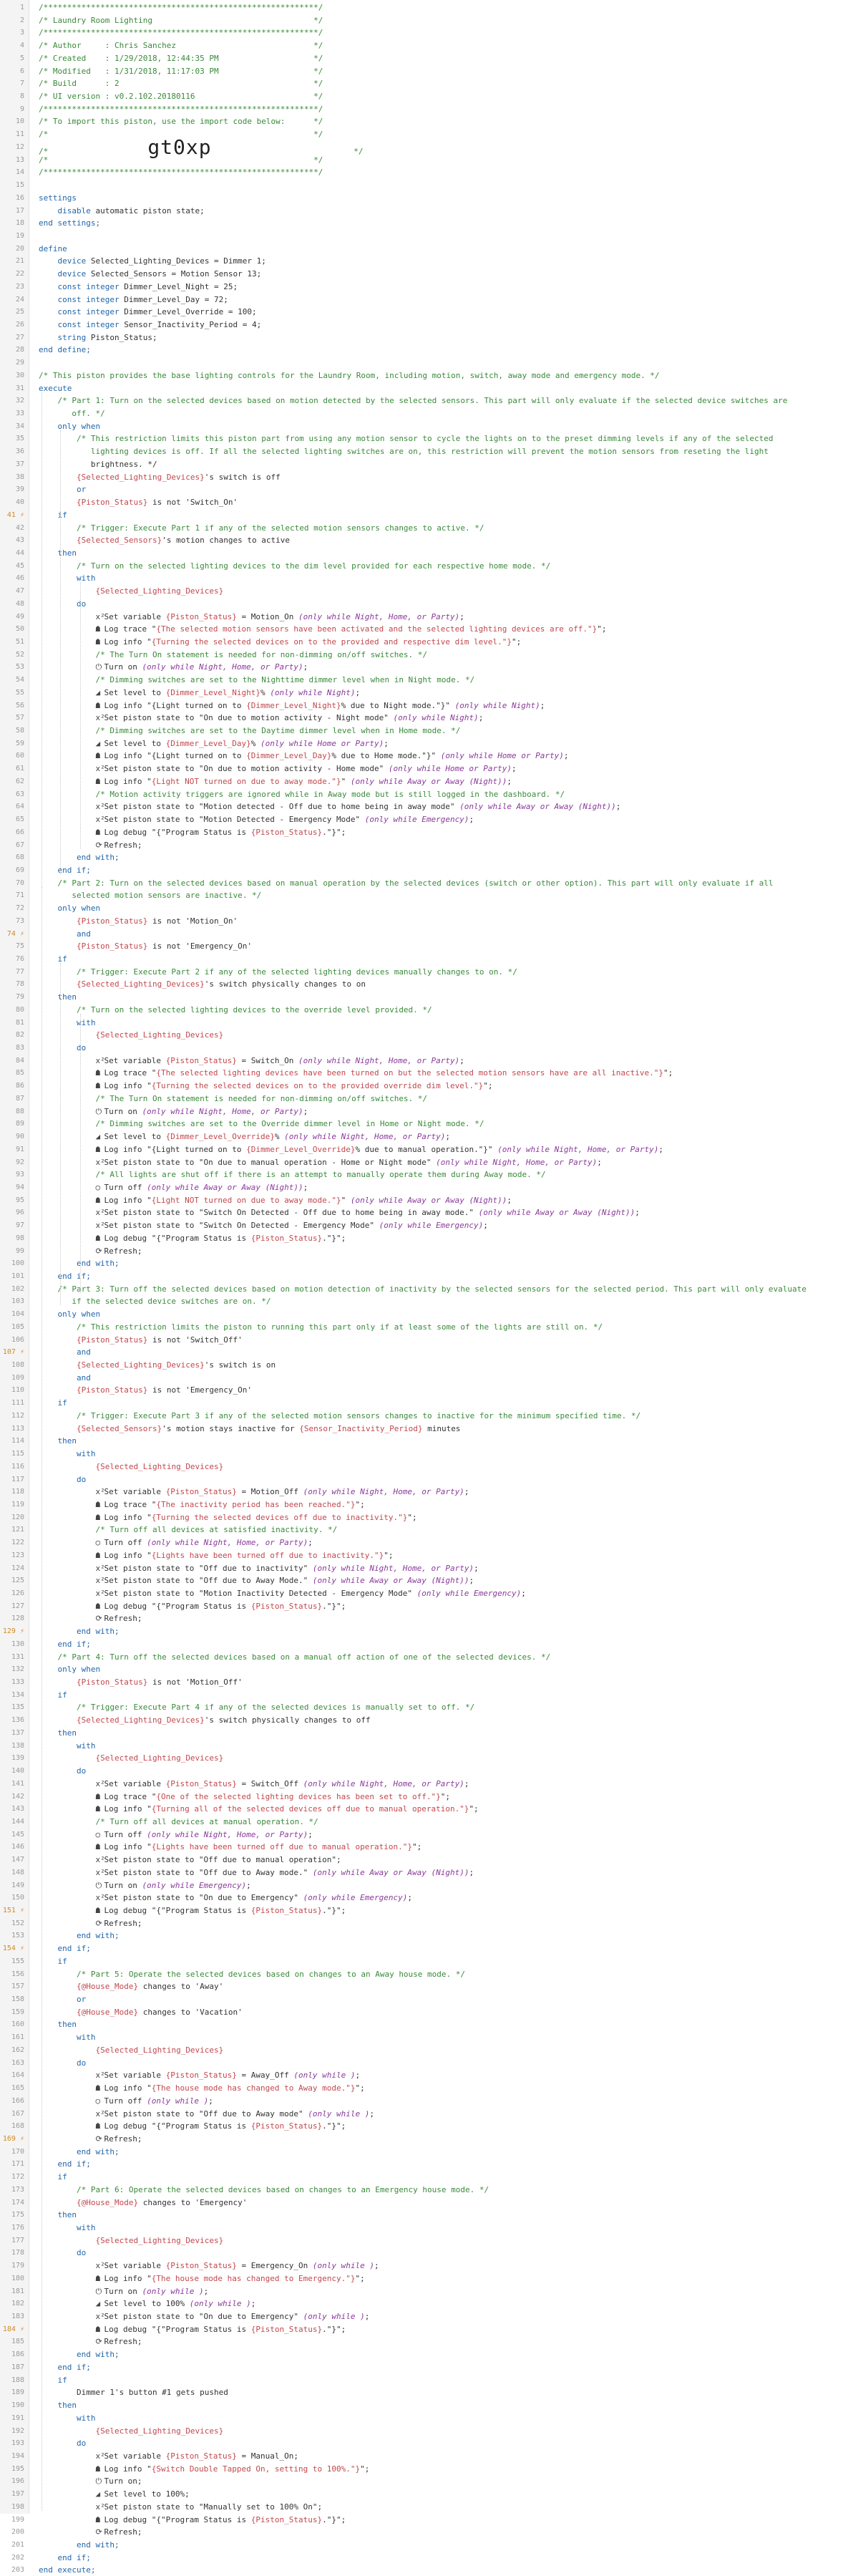 This screenshot has width=843, height=2576. What do you see at coordinates (98, 2342) in the screenshot?
I see `statement-icon: ⟳` at bounding box center [98, 2342].